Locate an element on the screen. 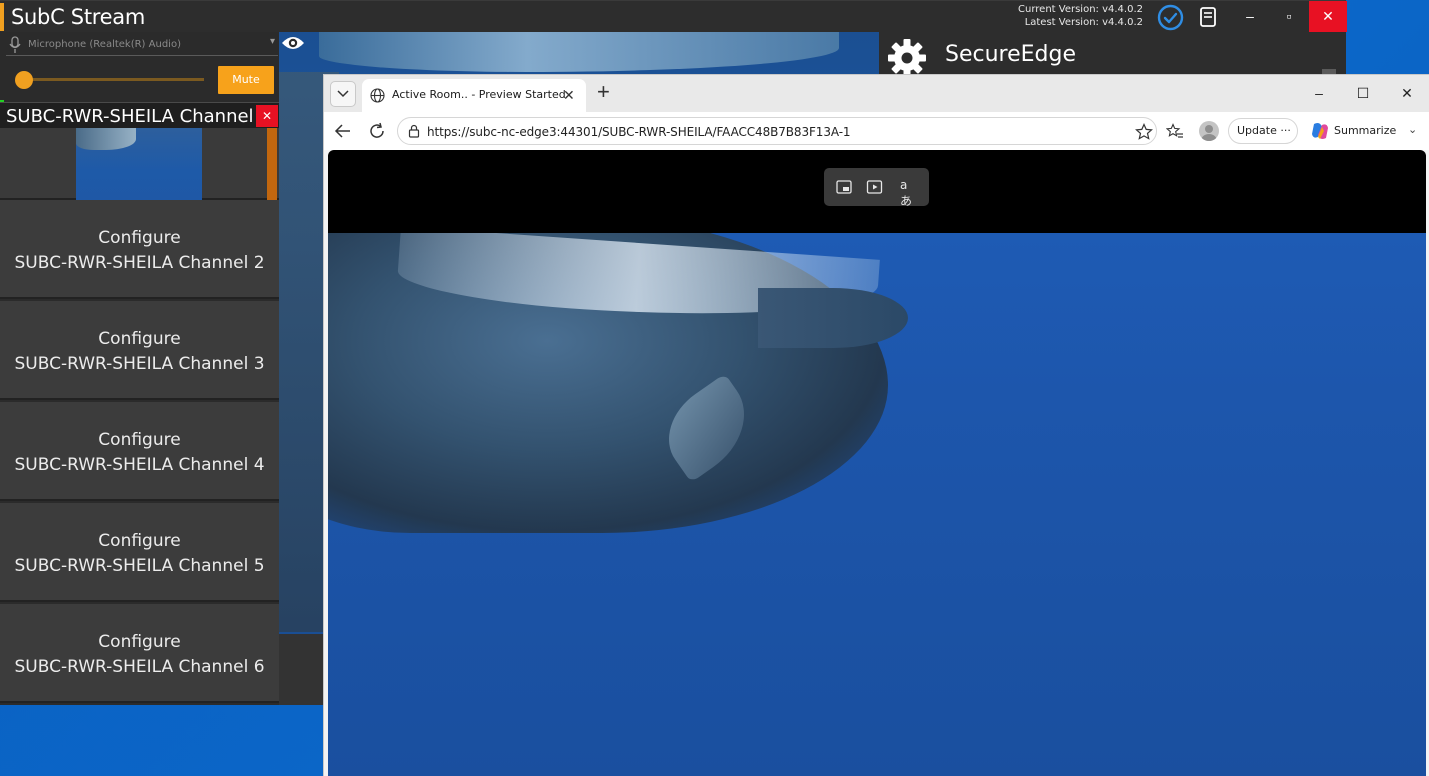 This screenshot has height=776, width=1429. globe-icon is located at coordinates (377, 95).